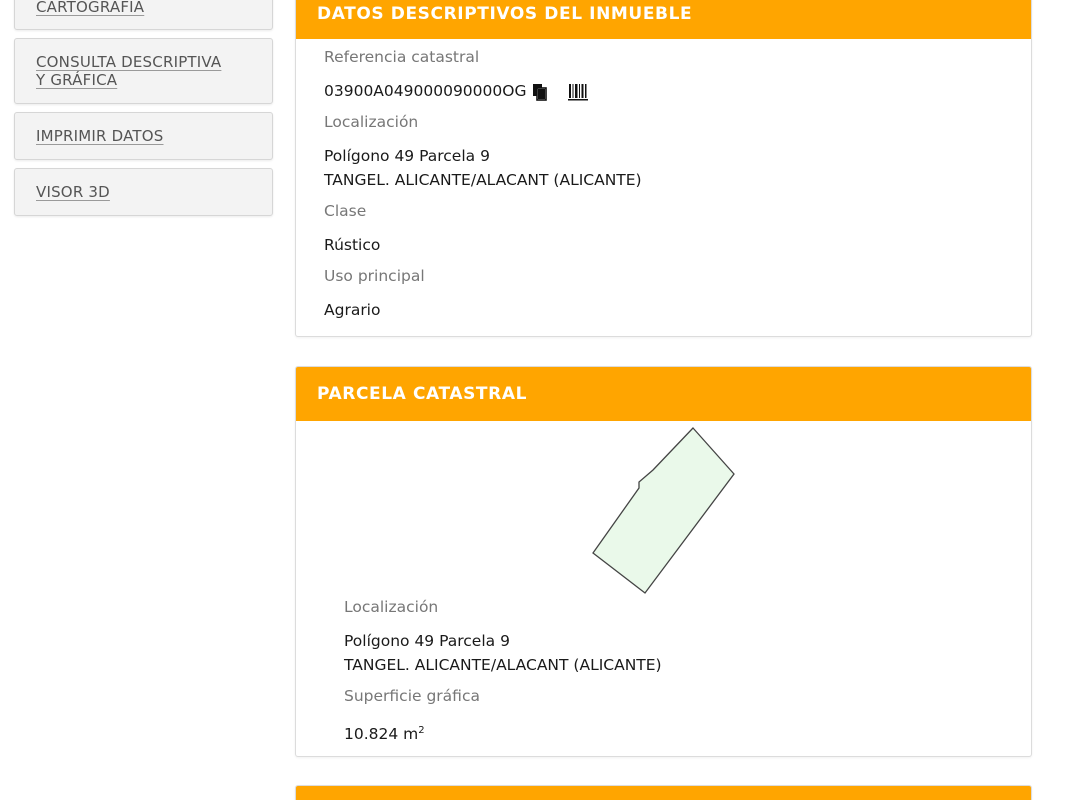 The image size is (1067, 800). Describe the element at coordinates (90, 8) in the screenshot. I see `sidebar-item-label: CARTOGRAFÍA` at that location.